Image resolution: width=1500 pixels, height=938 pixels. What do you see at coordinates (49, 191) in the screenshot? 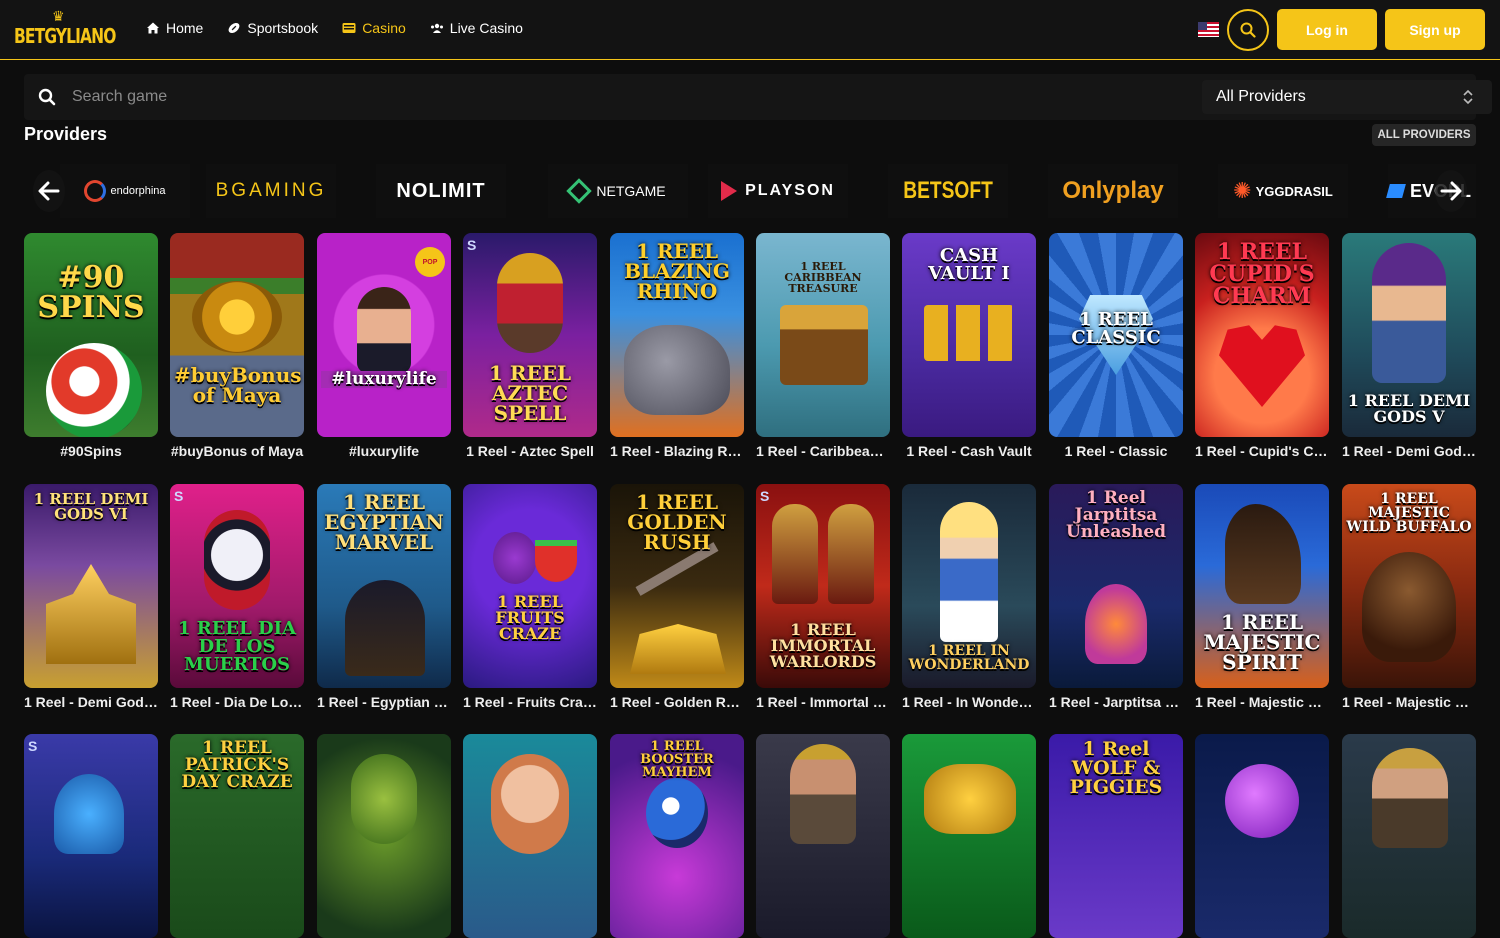
I see `carousel-prev-button` at bounding box center [49, 191].